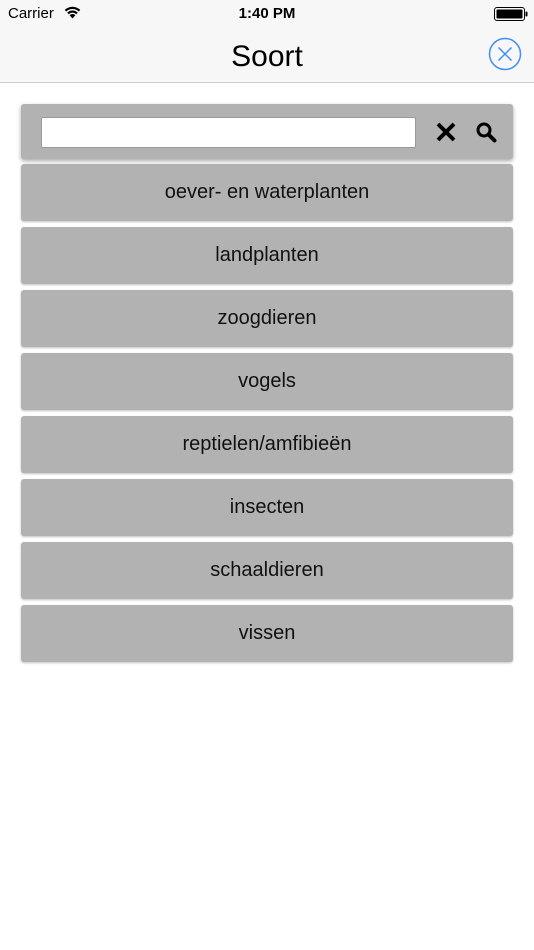 This screenshot has height=950, width=534. What do you see at coordinates (267, 570) in the screenshot?
I see `category-button-schaaldieren: schaaldieren` at bounding box center [267, 570].